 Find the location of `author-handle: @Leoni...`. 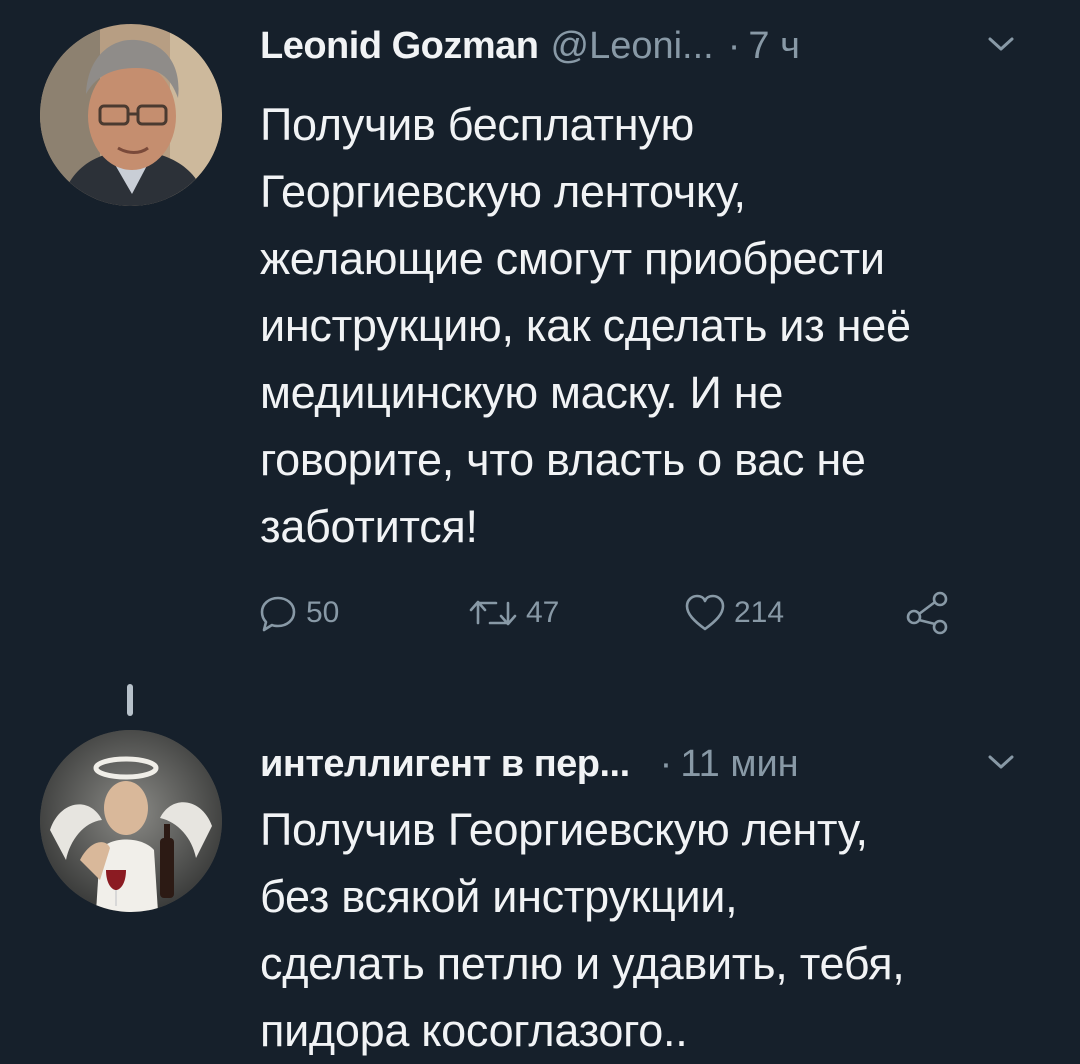

author-handle: @Leoni... is located at coordinates (632, 46).